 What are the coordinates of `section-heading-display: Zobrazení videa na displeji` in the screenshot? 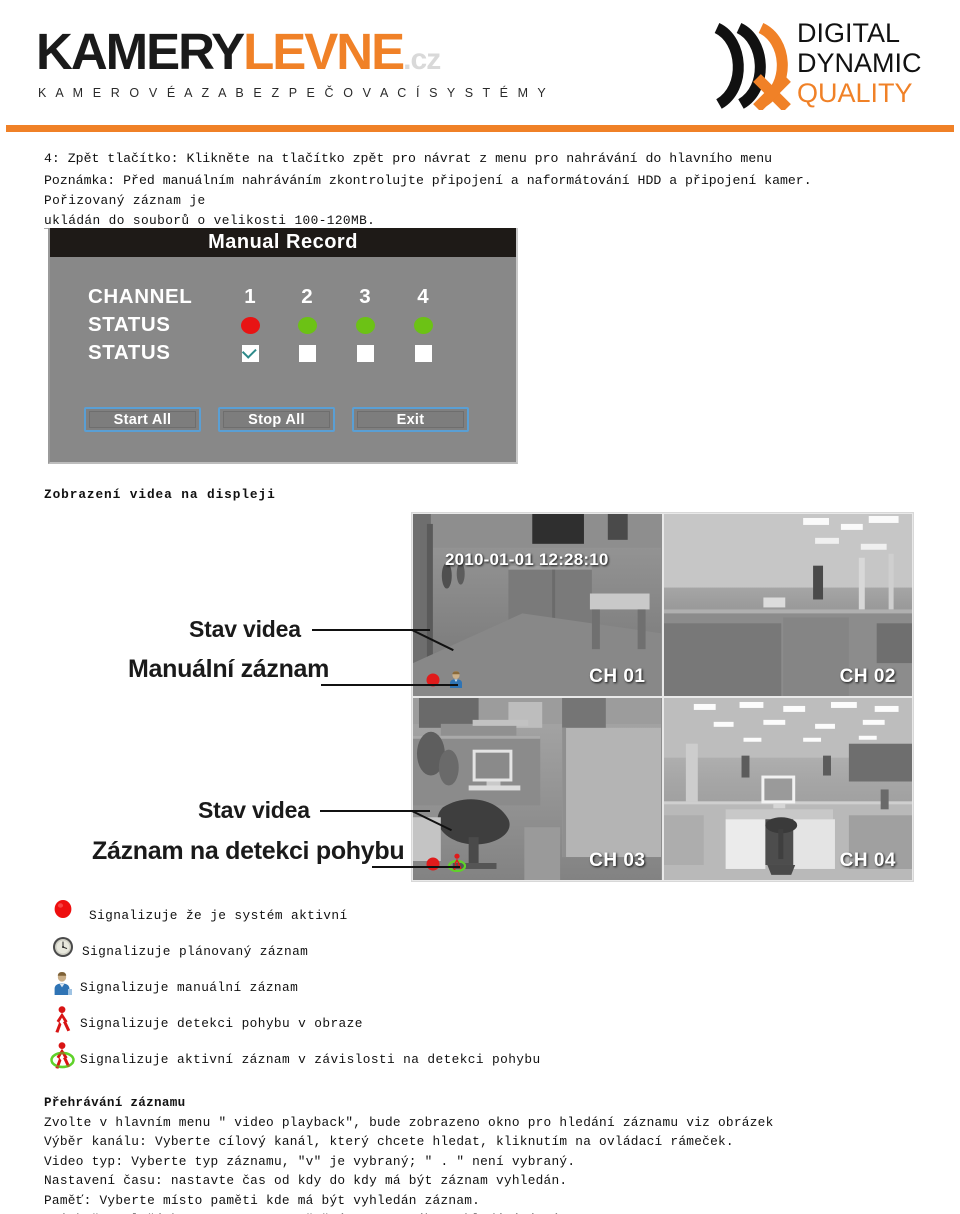 It's located at (160, 494).